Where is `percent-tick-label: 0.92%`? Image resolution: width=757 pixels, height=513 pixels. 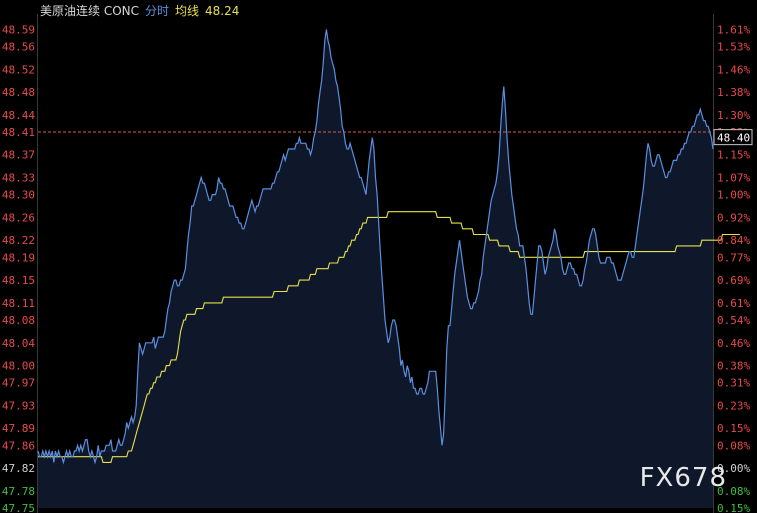
percent-tick-label: 0.92% is located at coordinates (733, 217).